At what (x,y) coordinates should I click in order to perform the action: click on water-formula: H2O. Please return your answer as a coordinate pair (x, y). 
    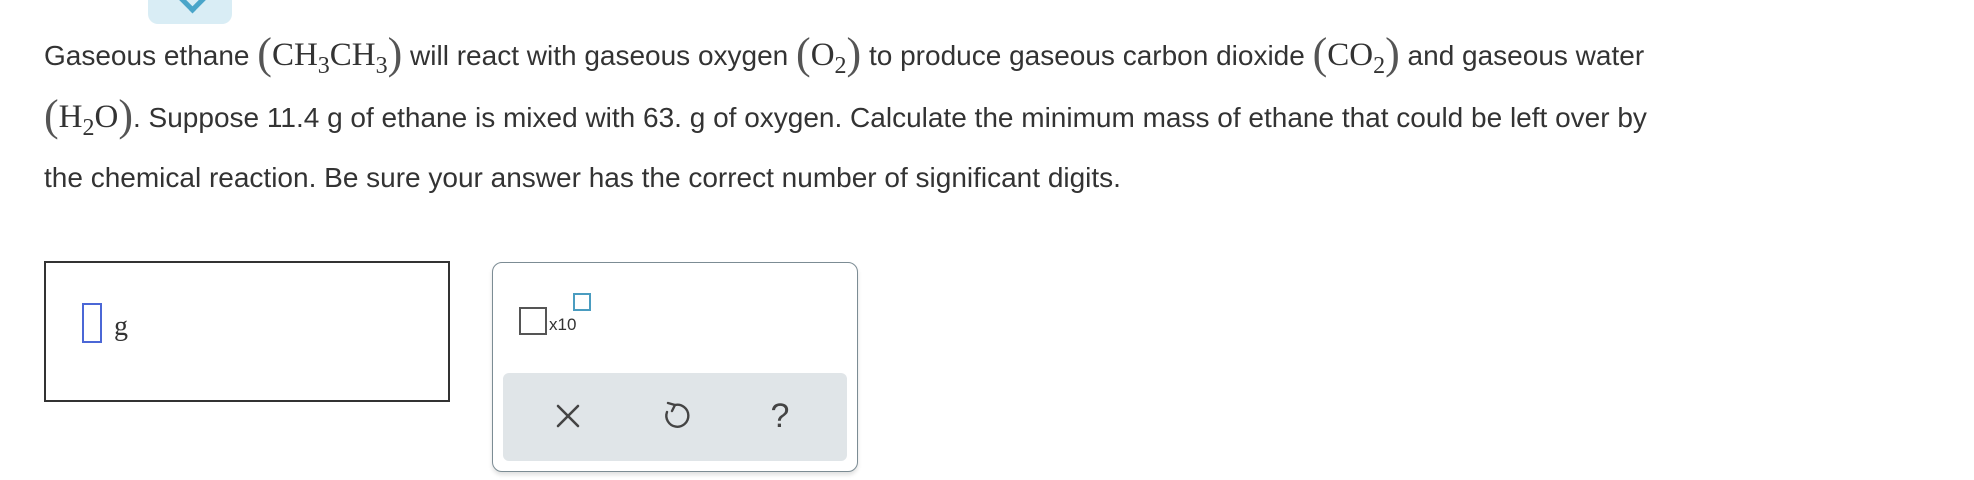
    Looking at the image, I should click on (88, 120).